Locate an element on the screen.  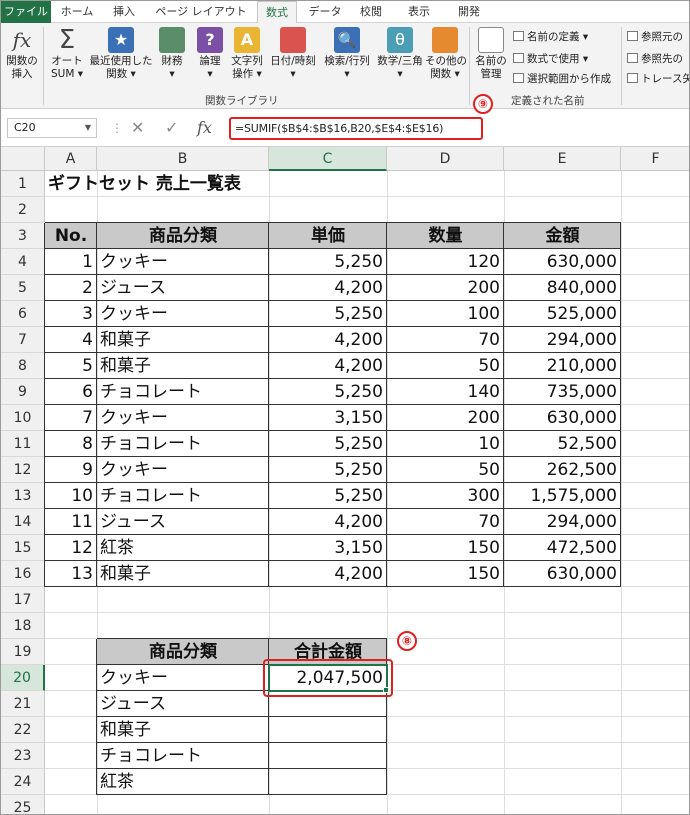
table-cell-category: 和菓子 is located at coordinates (125, 340).